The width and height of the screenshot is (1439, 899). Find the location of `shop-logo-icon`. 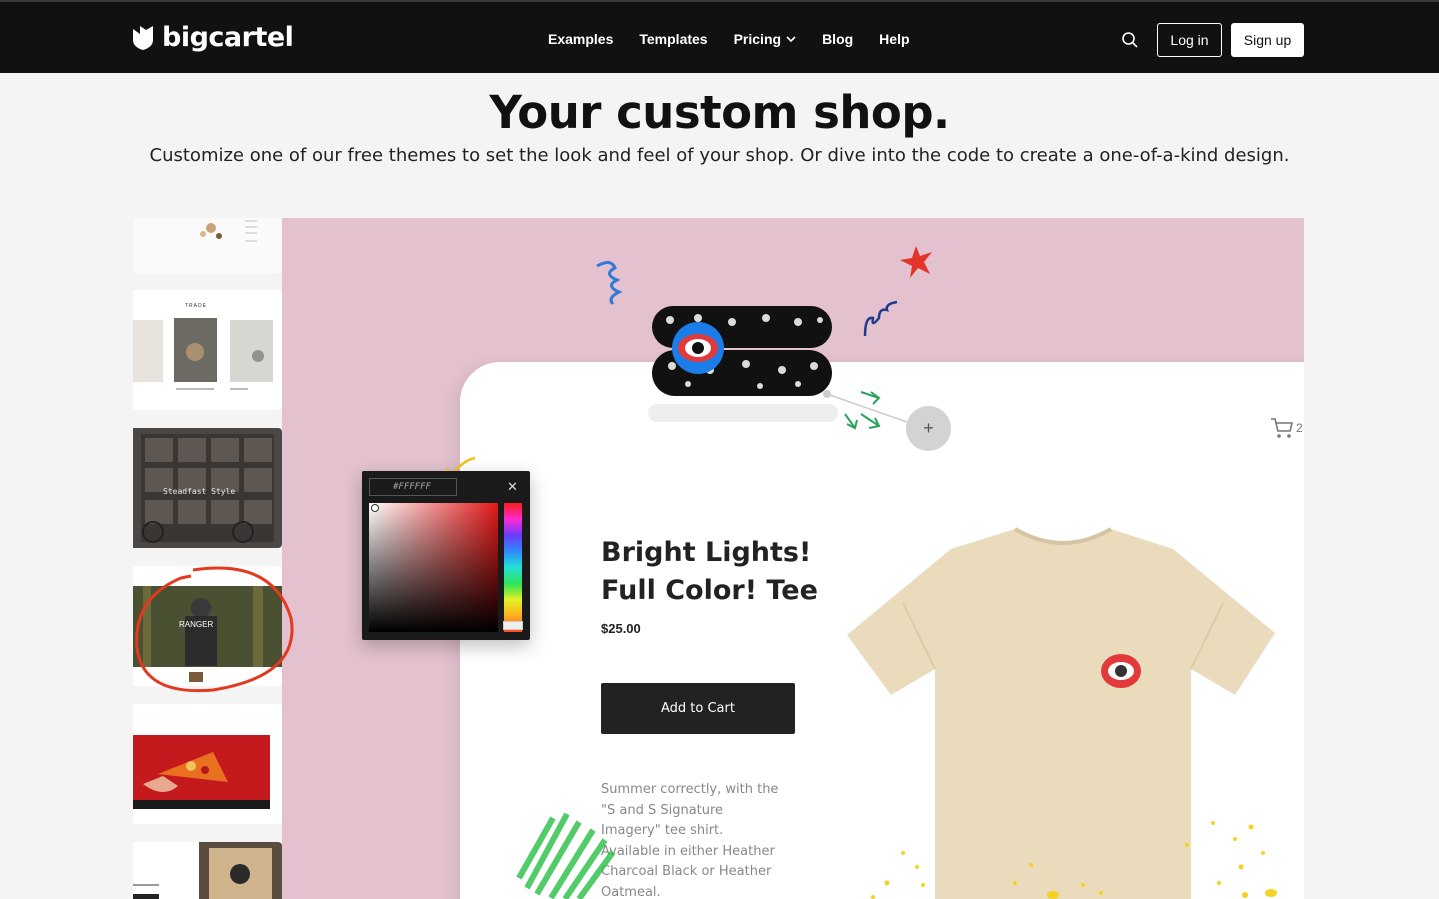

shop-logo-icon is located at coordinates (743, 364).